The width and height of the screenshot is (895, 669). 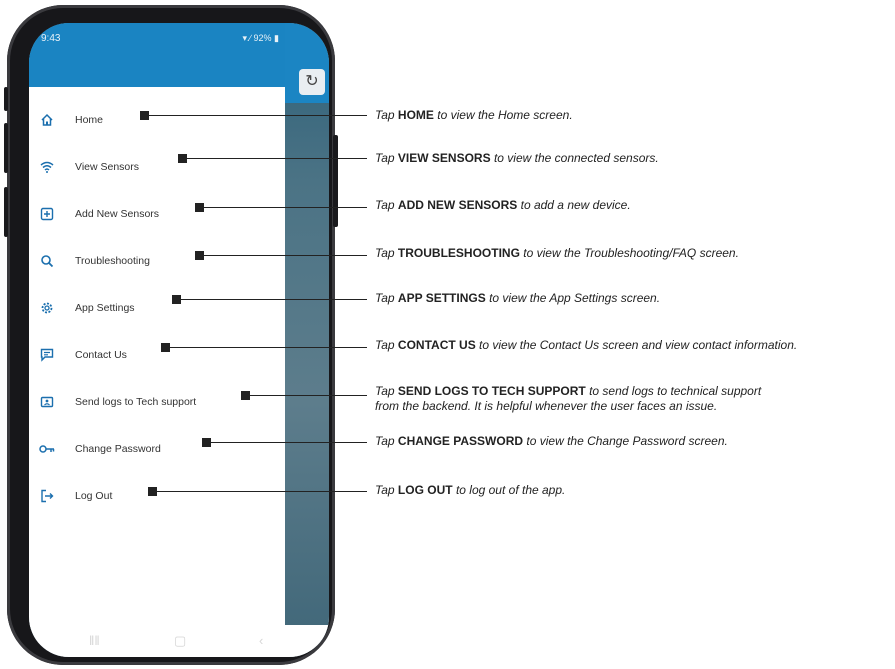 I want to click on wifi-signal-icon: ▾.∕, so click(x=246, y=38).